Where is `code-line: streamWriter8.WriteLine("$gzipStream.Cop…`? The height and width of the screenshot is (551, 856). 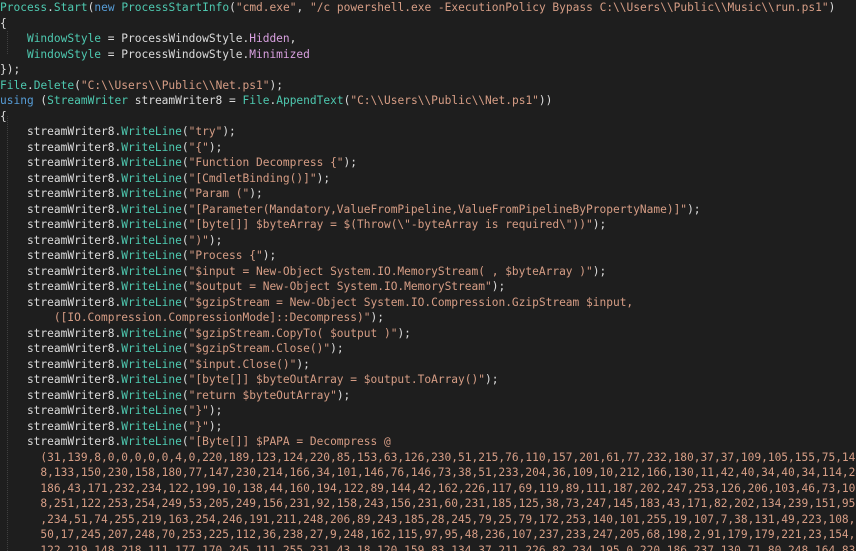
code-line: streamWriter8.WriteLine("$gzipStream.Cop… is located at coordinates (205, 334).